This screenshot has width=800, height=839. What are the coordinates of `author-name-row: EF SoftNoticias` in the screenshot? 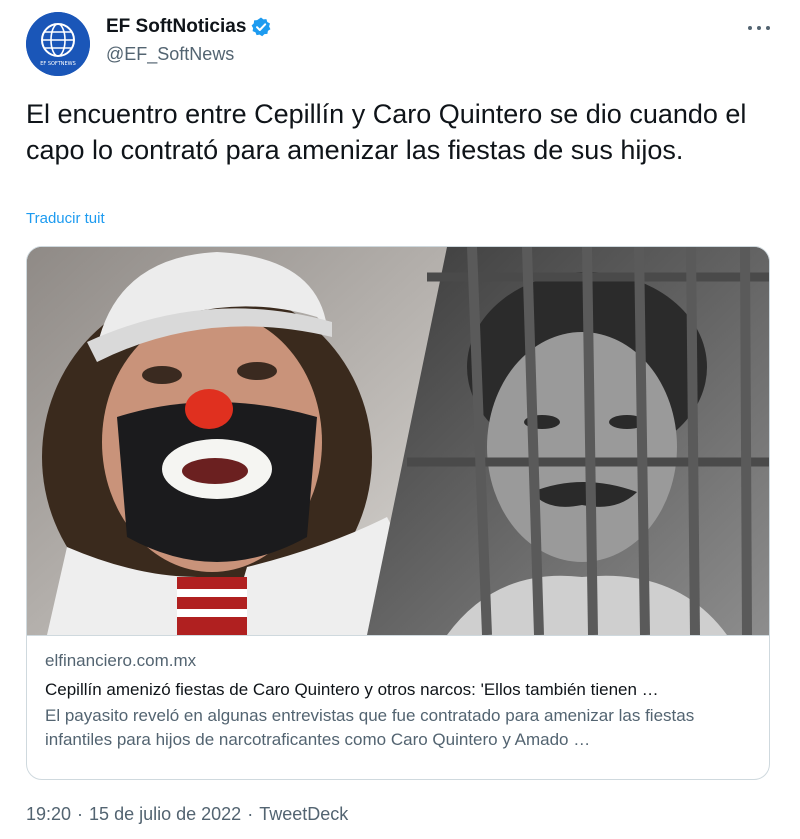 It's located at (189, 27).